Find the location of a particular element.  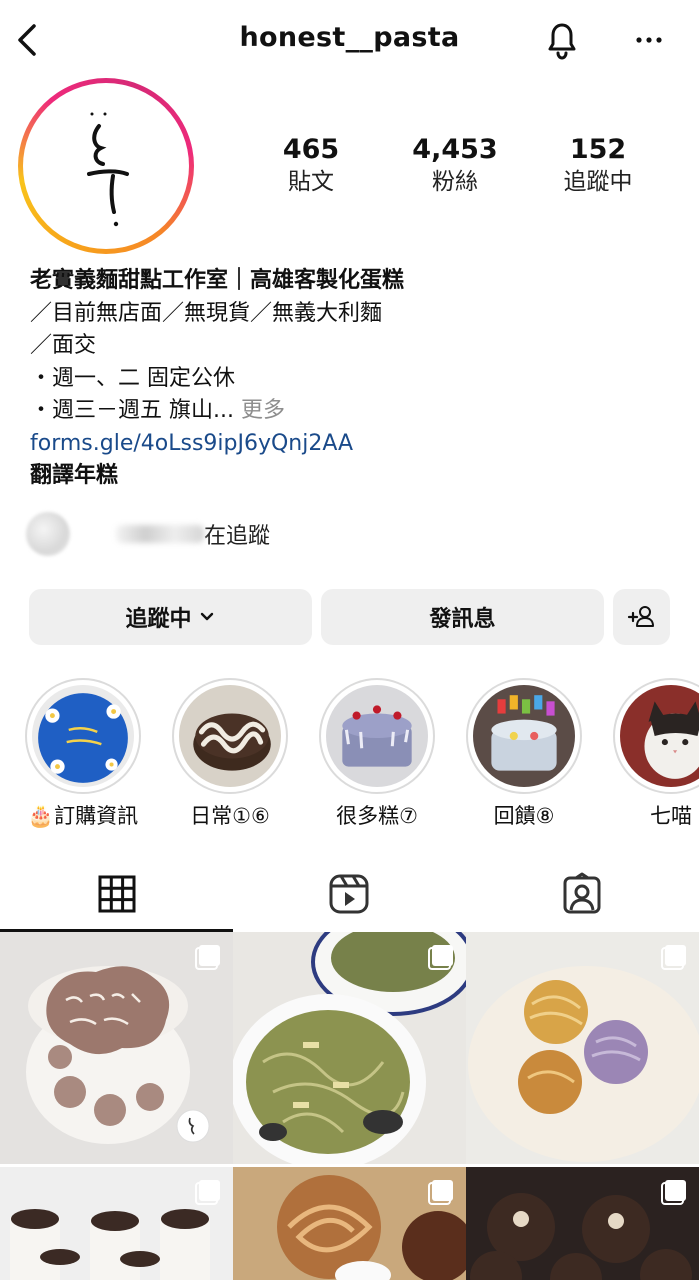

brand-logo-icon is located at coordinates (108, 169).